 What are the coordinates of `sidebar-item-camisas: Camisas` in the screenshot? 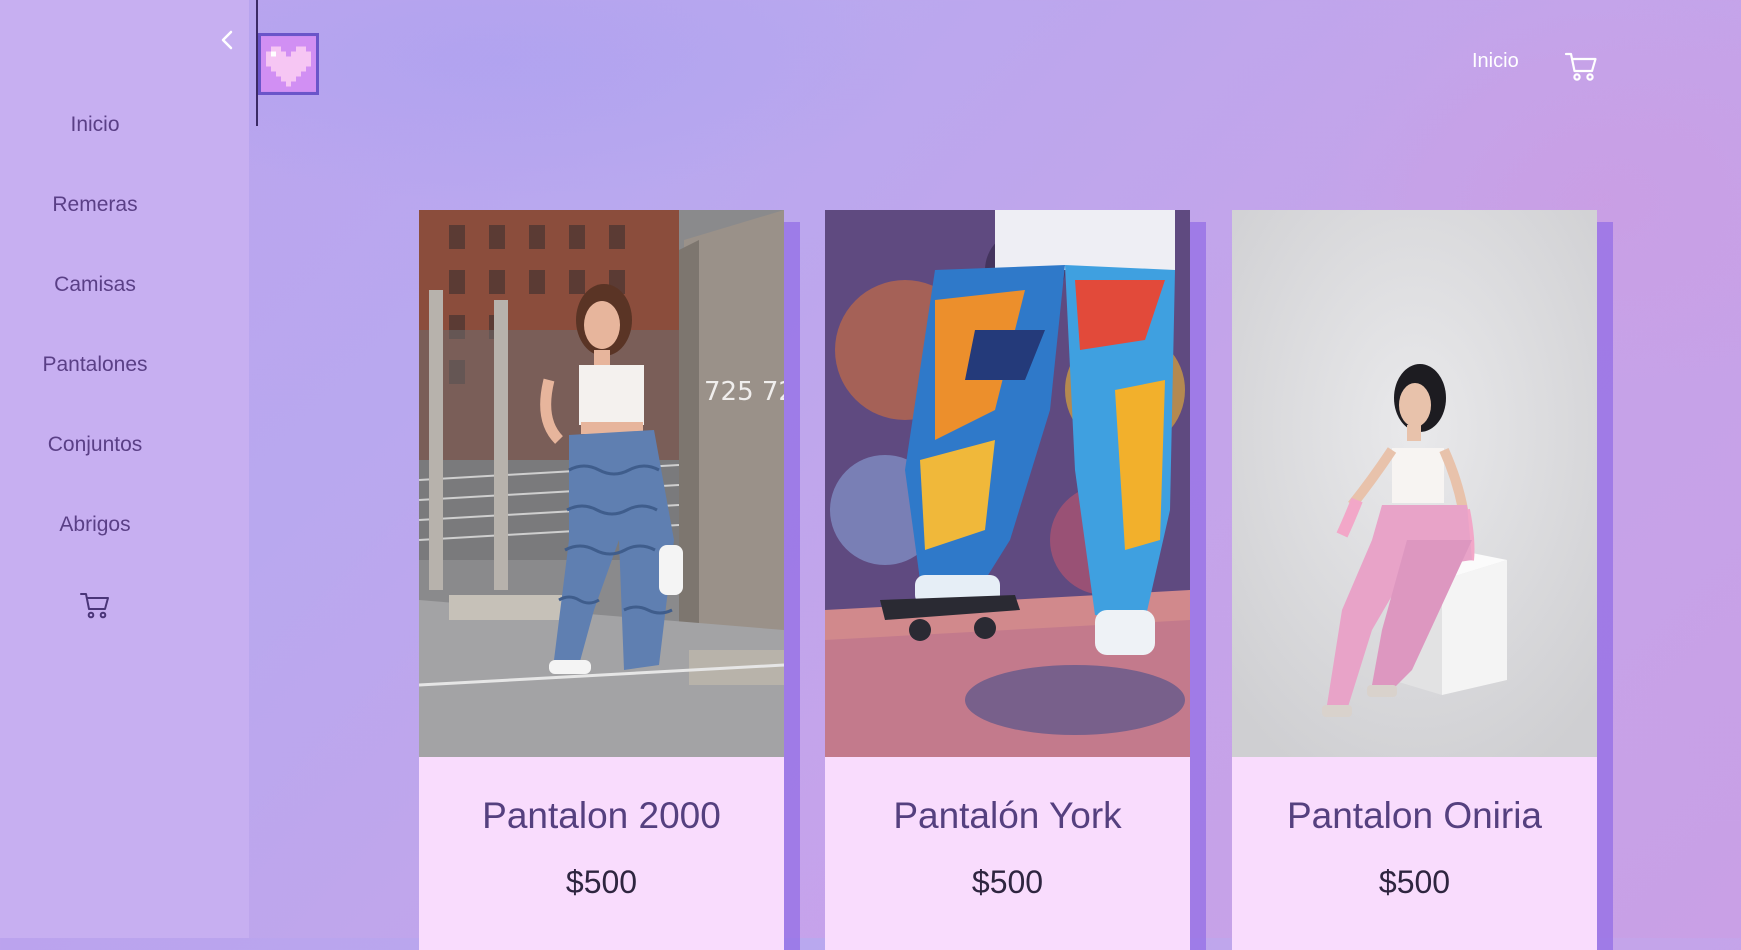 It's located at (95, 300).